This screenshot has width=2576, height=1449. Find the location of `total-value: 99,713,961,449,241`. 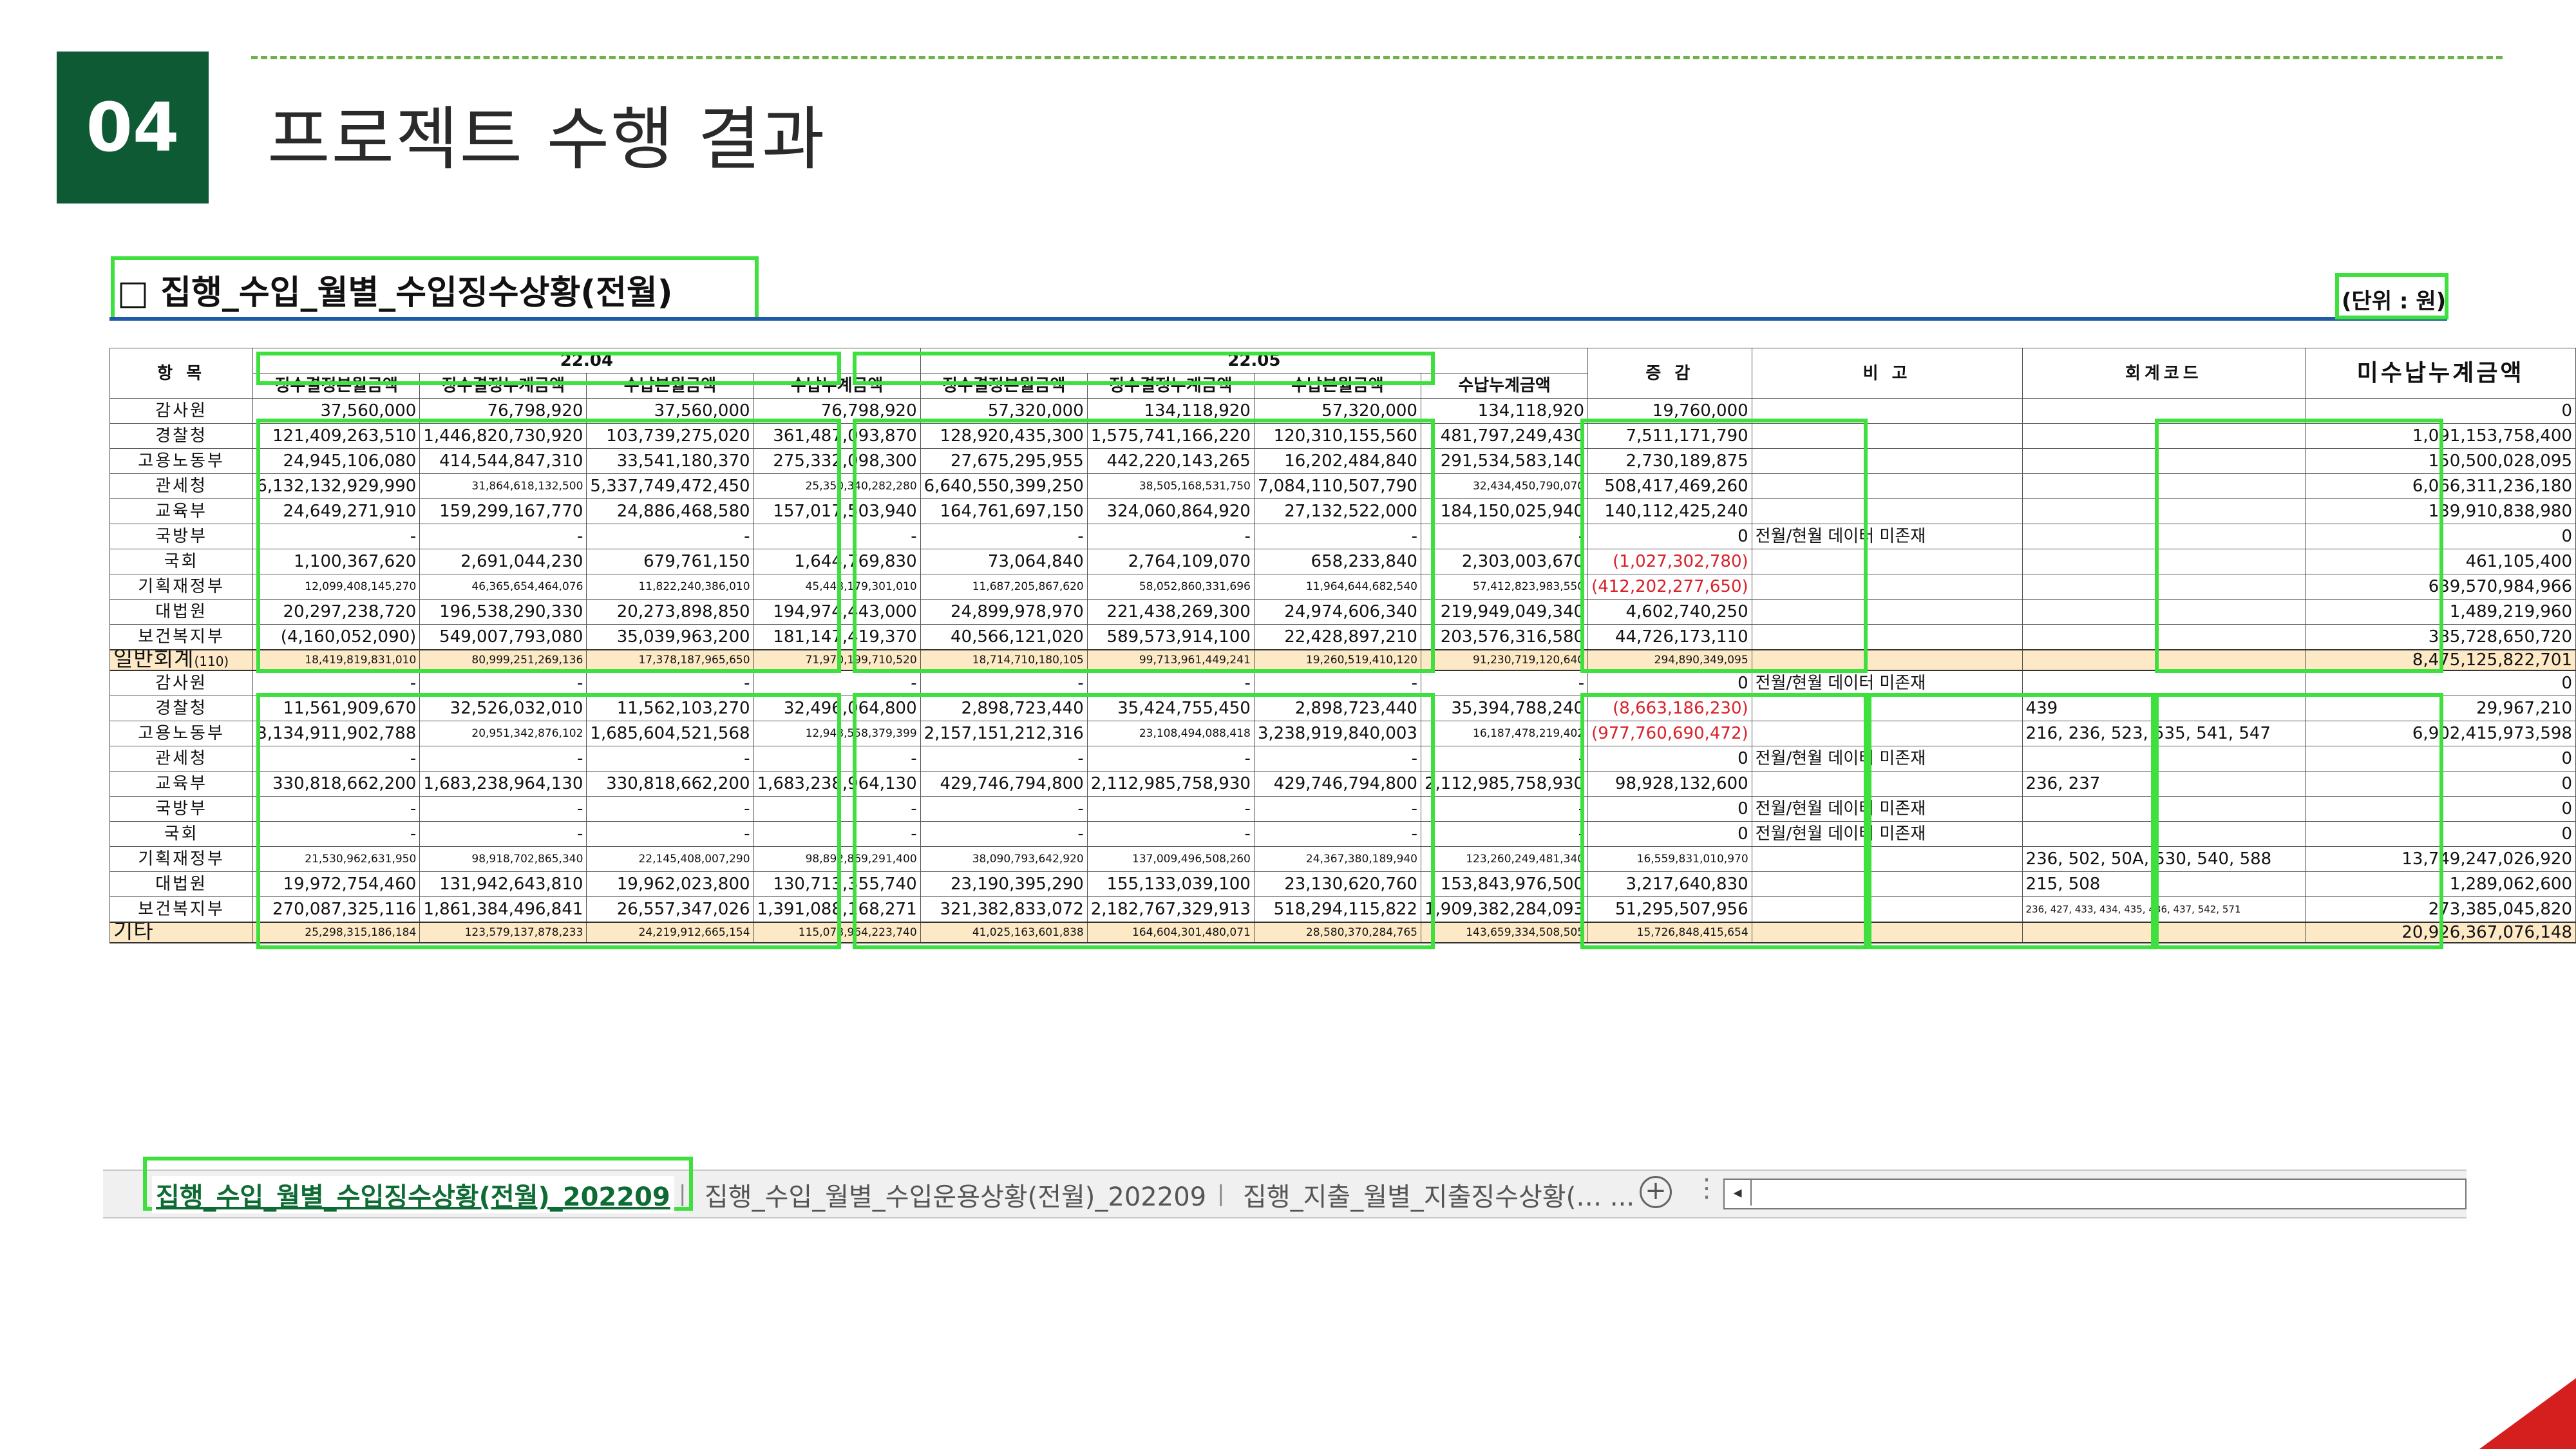

total-value: 99,713,961,449,241 is located at coordinates (1170, 660).